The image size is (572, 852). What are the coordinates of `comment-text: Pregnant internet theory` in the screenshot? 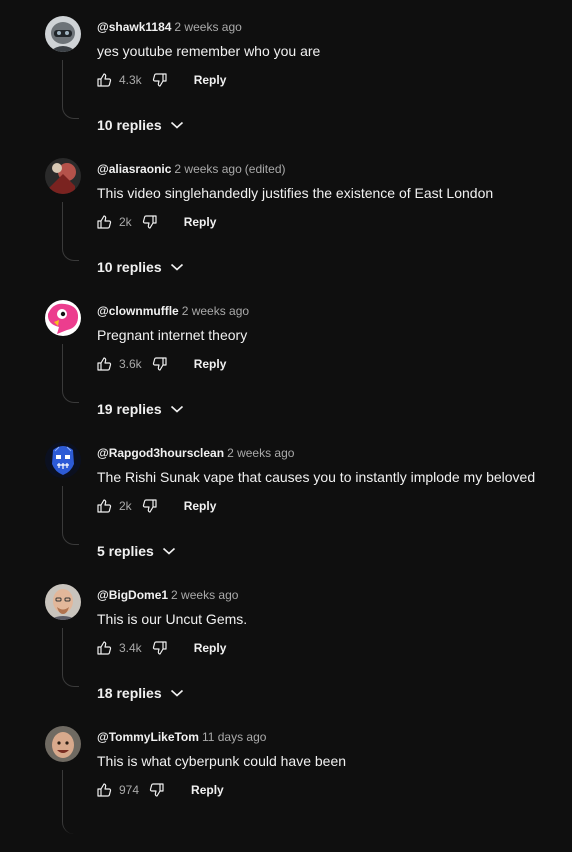 It's located at (172, 335).